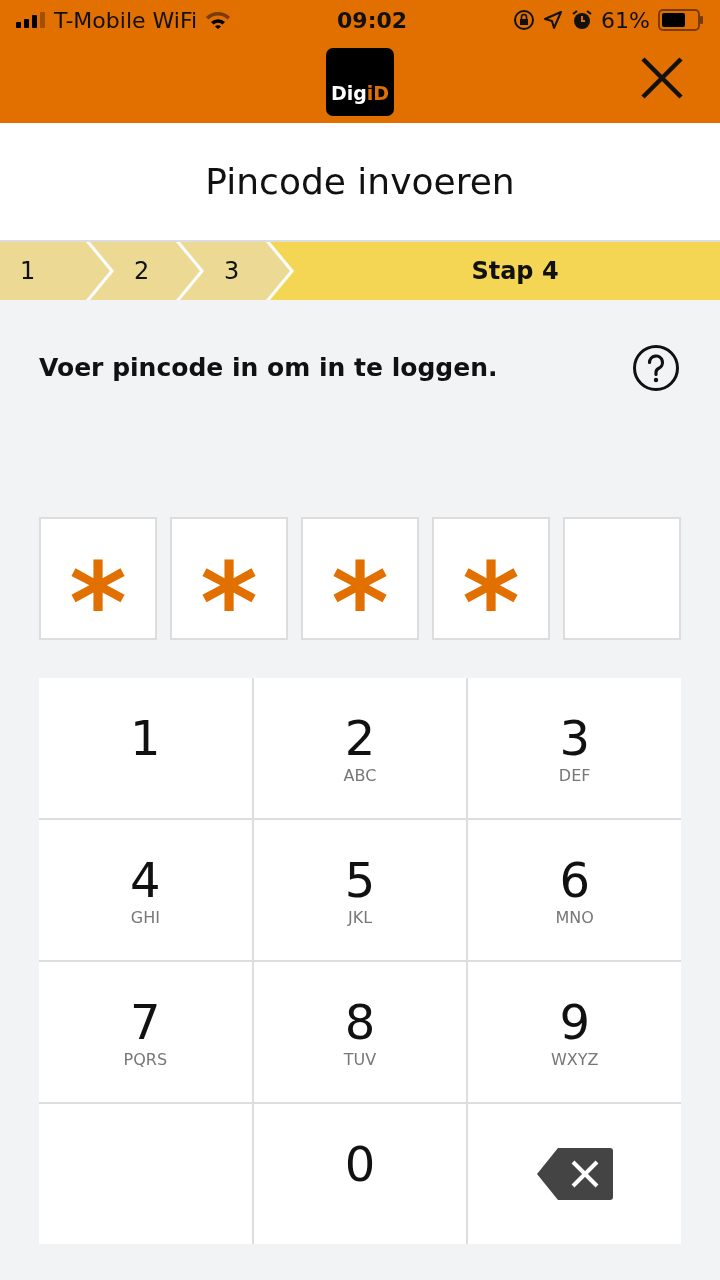 The width and height of the screenshot is (720, 1280). What do you see at coordinates (360, 181) in the screenshot?
I see `page-title: Pincode invoeren` at bounding box center [360, 181].